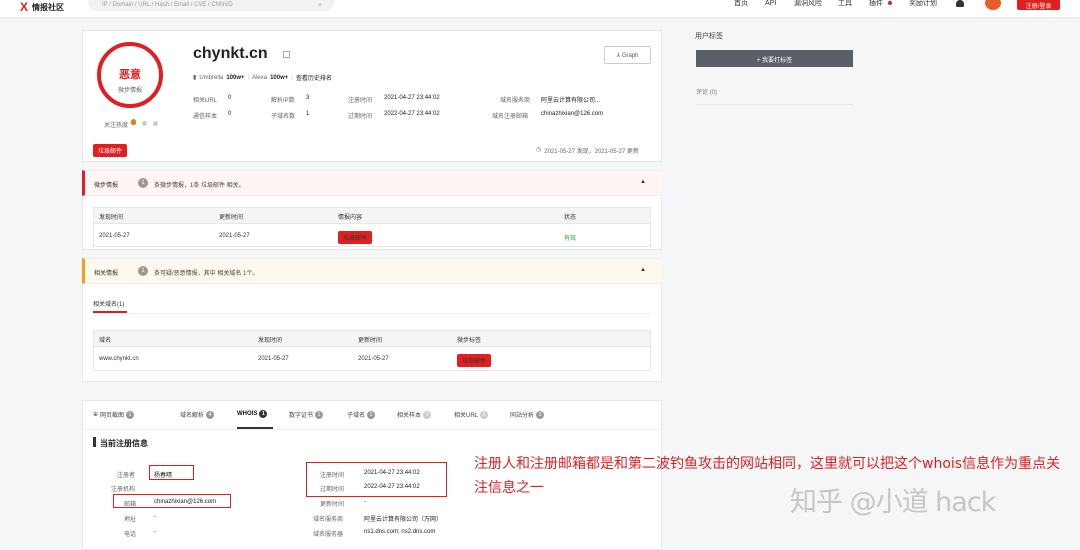  I want to click on highlight-box-email, so click(172, 501).